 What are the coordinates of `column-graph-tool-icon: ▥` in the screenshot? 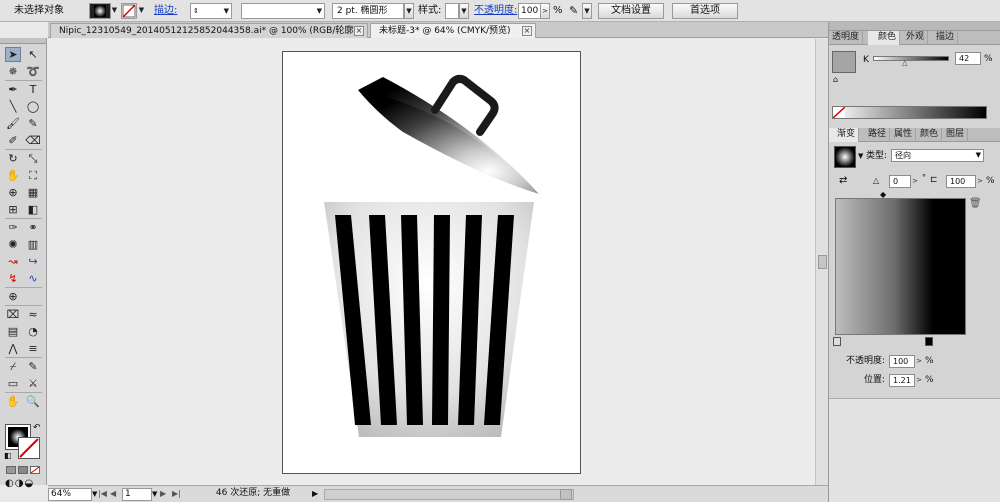 It's located at (33, 244).